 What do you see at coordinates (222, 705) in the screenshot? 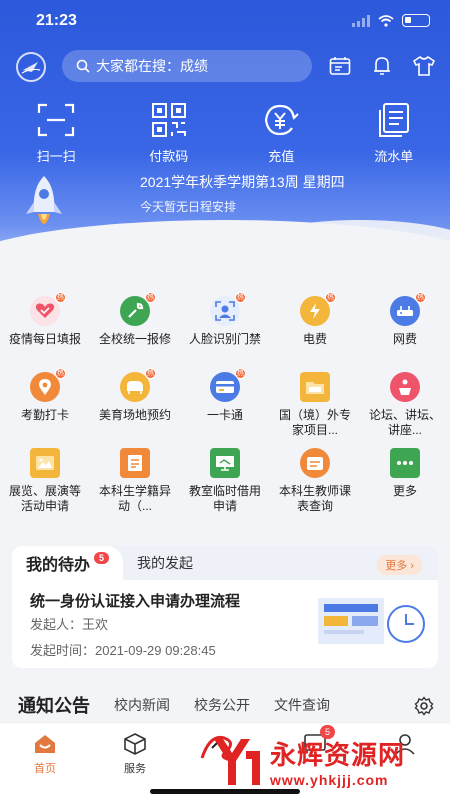
I see `tab-affairs: 校务公开` at bounding box center [222, 705].